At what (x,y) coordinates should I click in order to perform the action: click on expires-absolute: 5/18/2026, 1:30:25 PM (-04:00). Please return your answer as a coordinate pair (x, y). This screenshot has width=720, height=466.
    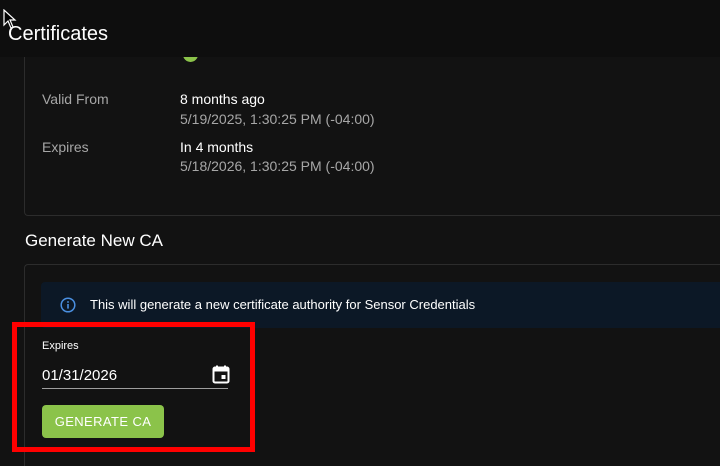
    Looking at the image, I should click on (277, 166).